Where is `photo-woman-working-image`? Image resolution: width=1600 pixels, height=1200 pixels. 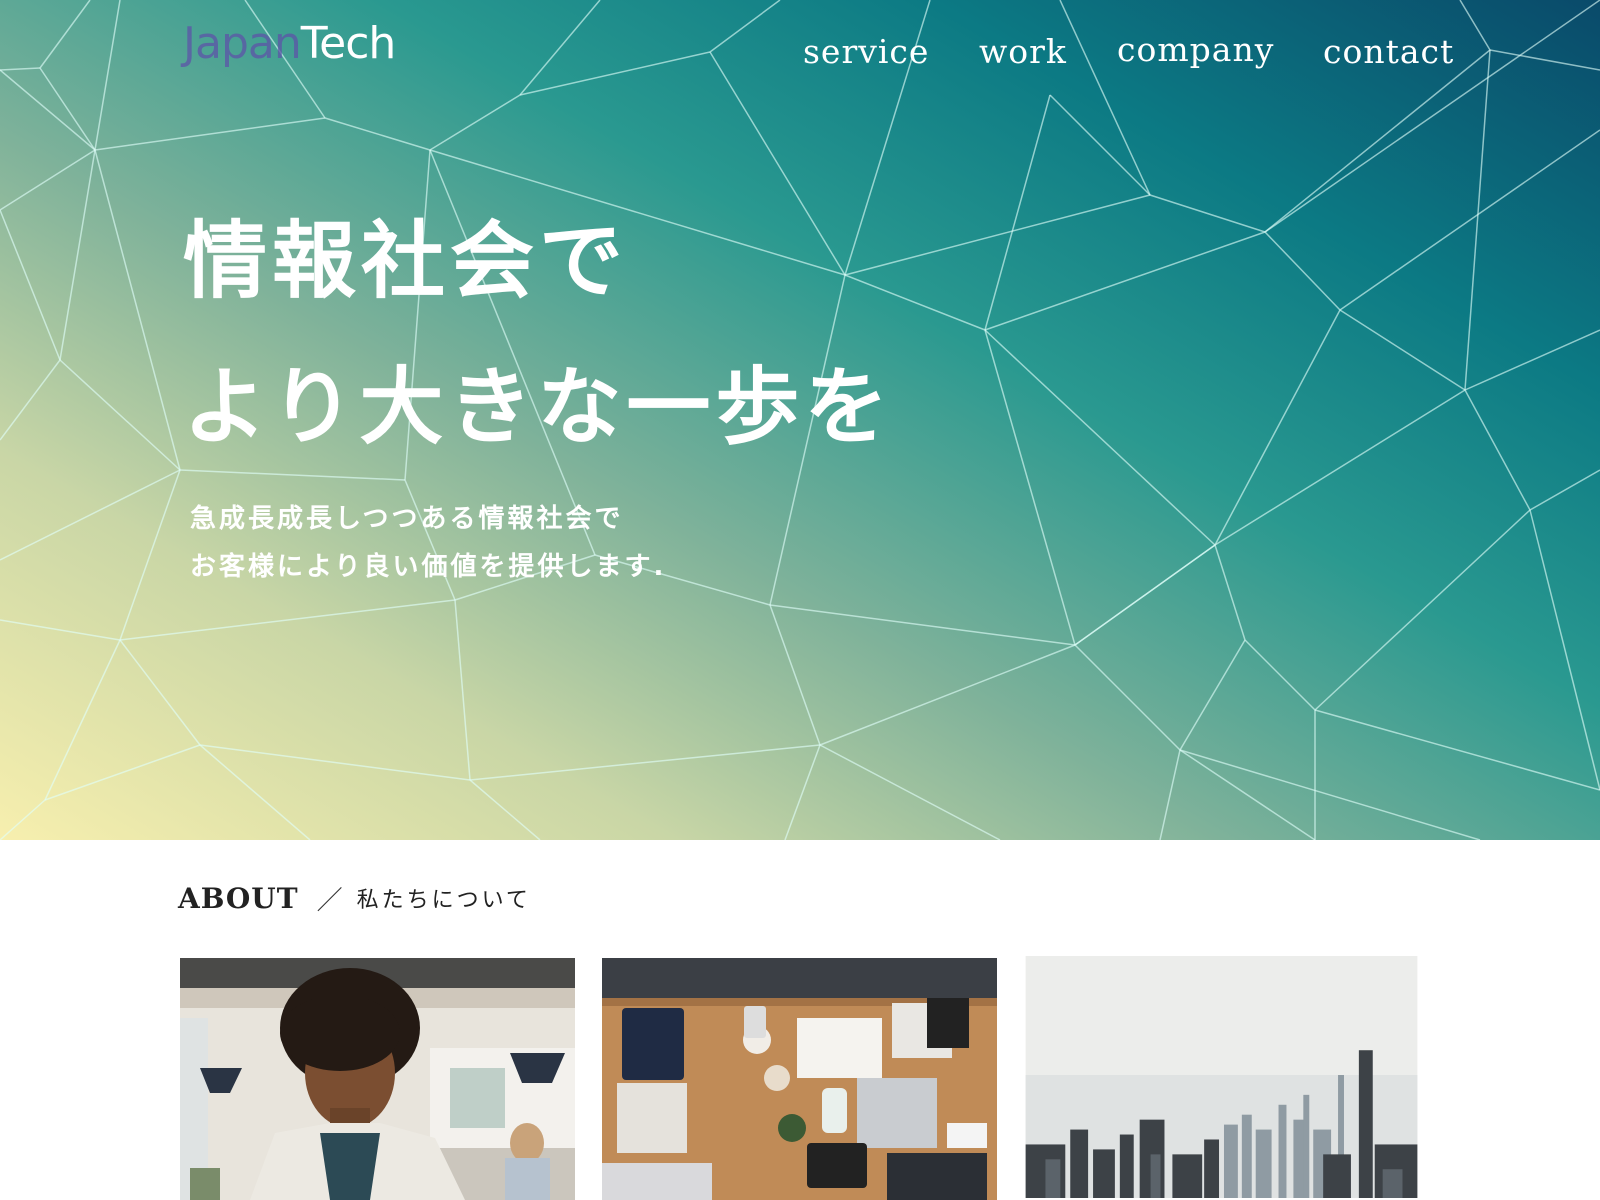
photo-woman-working-image is located at coordinates (377, 1079).